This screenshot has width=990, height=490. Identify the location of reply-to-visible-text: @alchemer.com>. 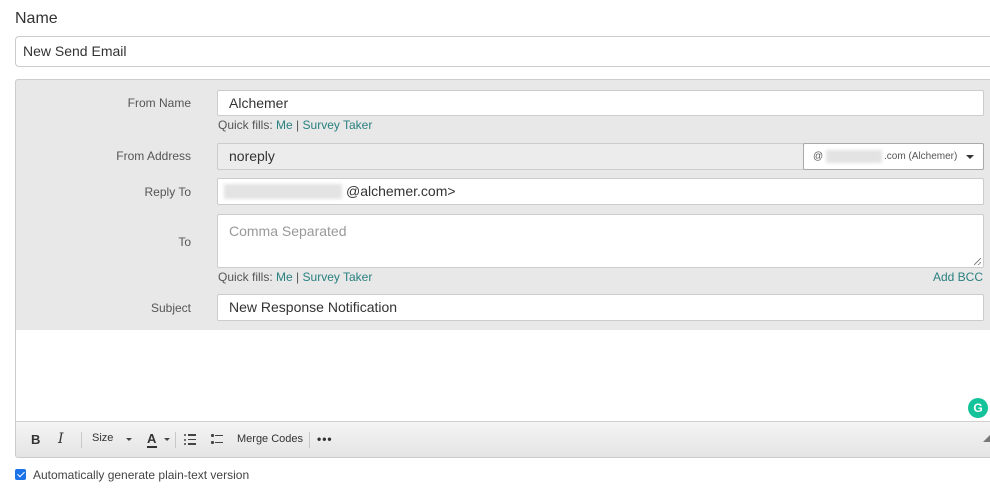
(401, 191).